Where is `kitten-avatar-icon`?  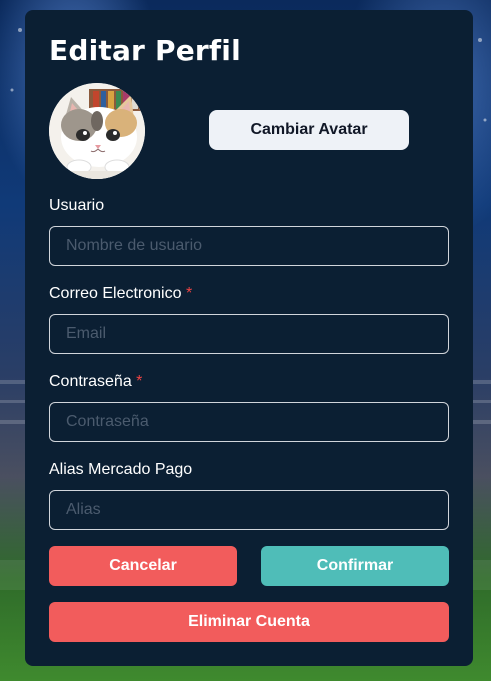 kitten-avatar-icon is located at coordinates (97, 131).